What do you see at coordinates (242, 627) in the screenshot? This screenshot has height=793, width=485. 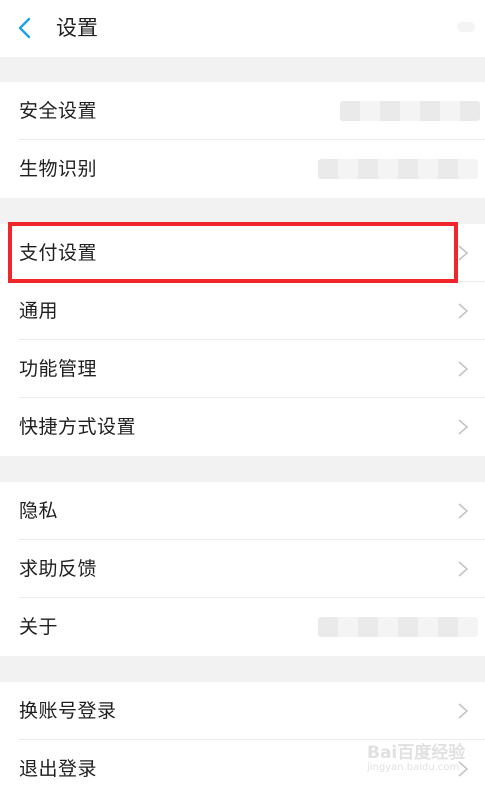 I see `settings-row-about: 关于` at bounding box center [242, 627].